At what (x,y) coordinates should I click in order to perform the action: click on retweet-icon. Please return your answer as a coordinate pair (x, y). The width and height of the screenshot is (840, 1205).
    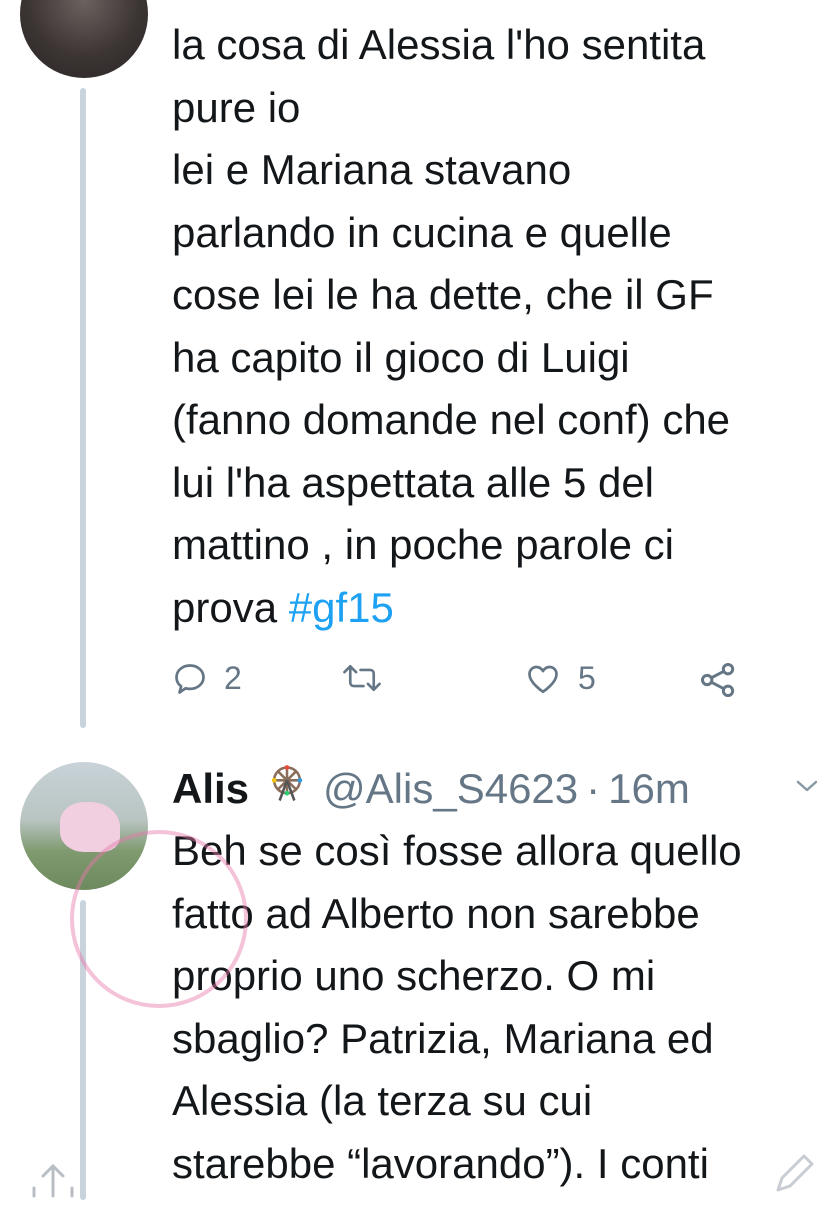
    Looking at the image, I should click on (362, 678).